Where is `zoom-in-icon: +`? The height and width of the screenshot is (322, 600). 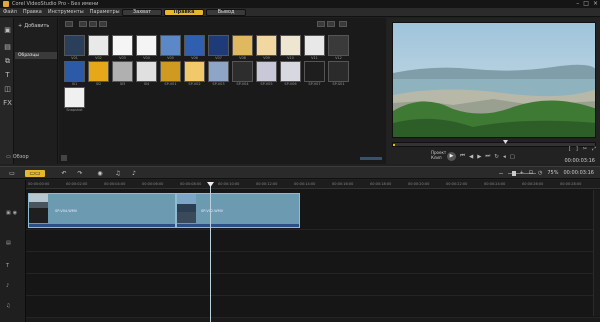
zoom-in-icon: + is located at coordinates (522, 173).